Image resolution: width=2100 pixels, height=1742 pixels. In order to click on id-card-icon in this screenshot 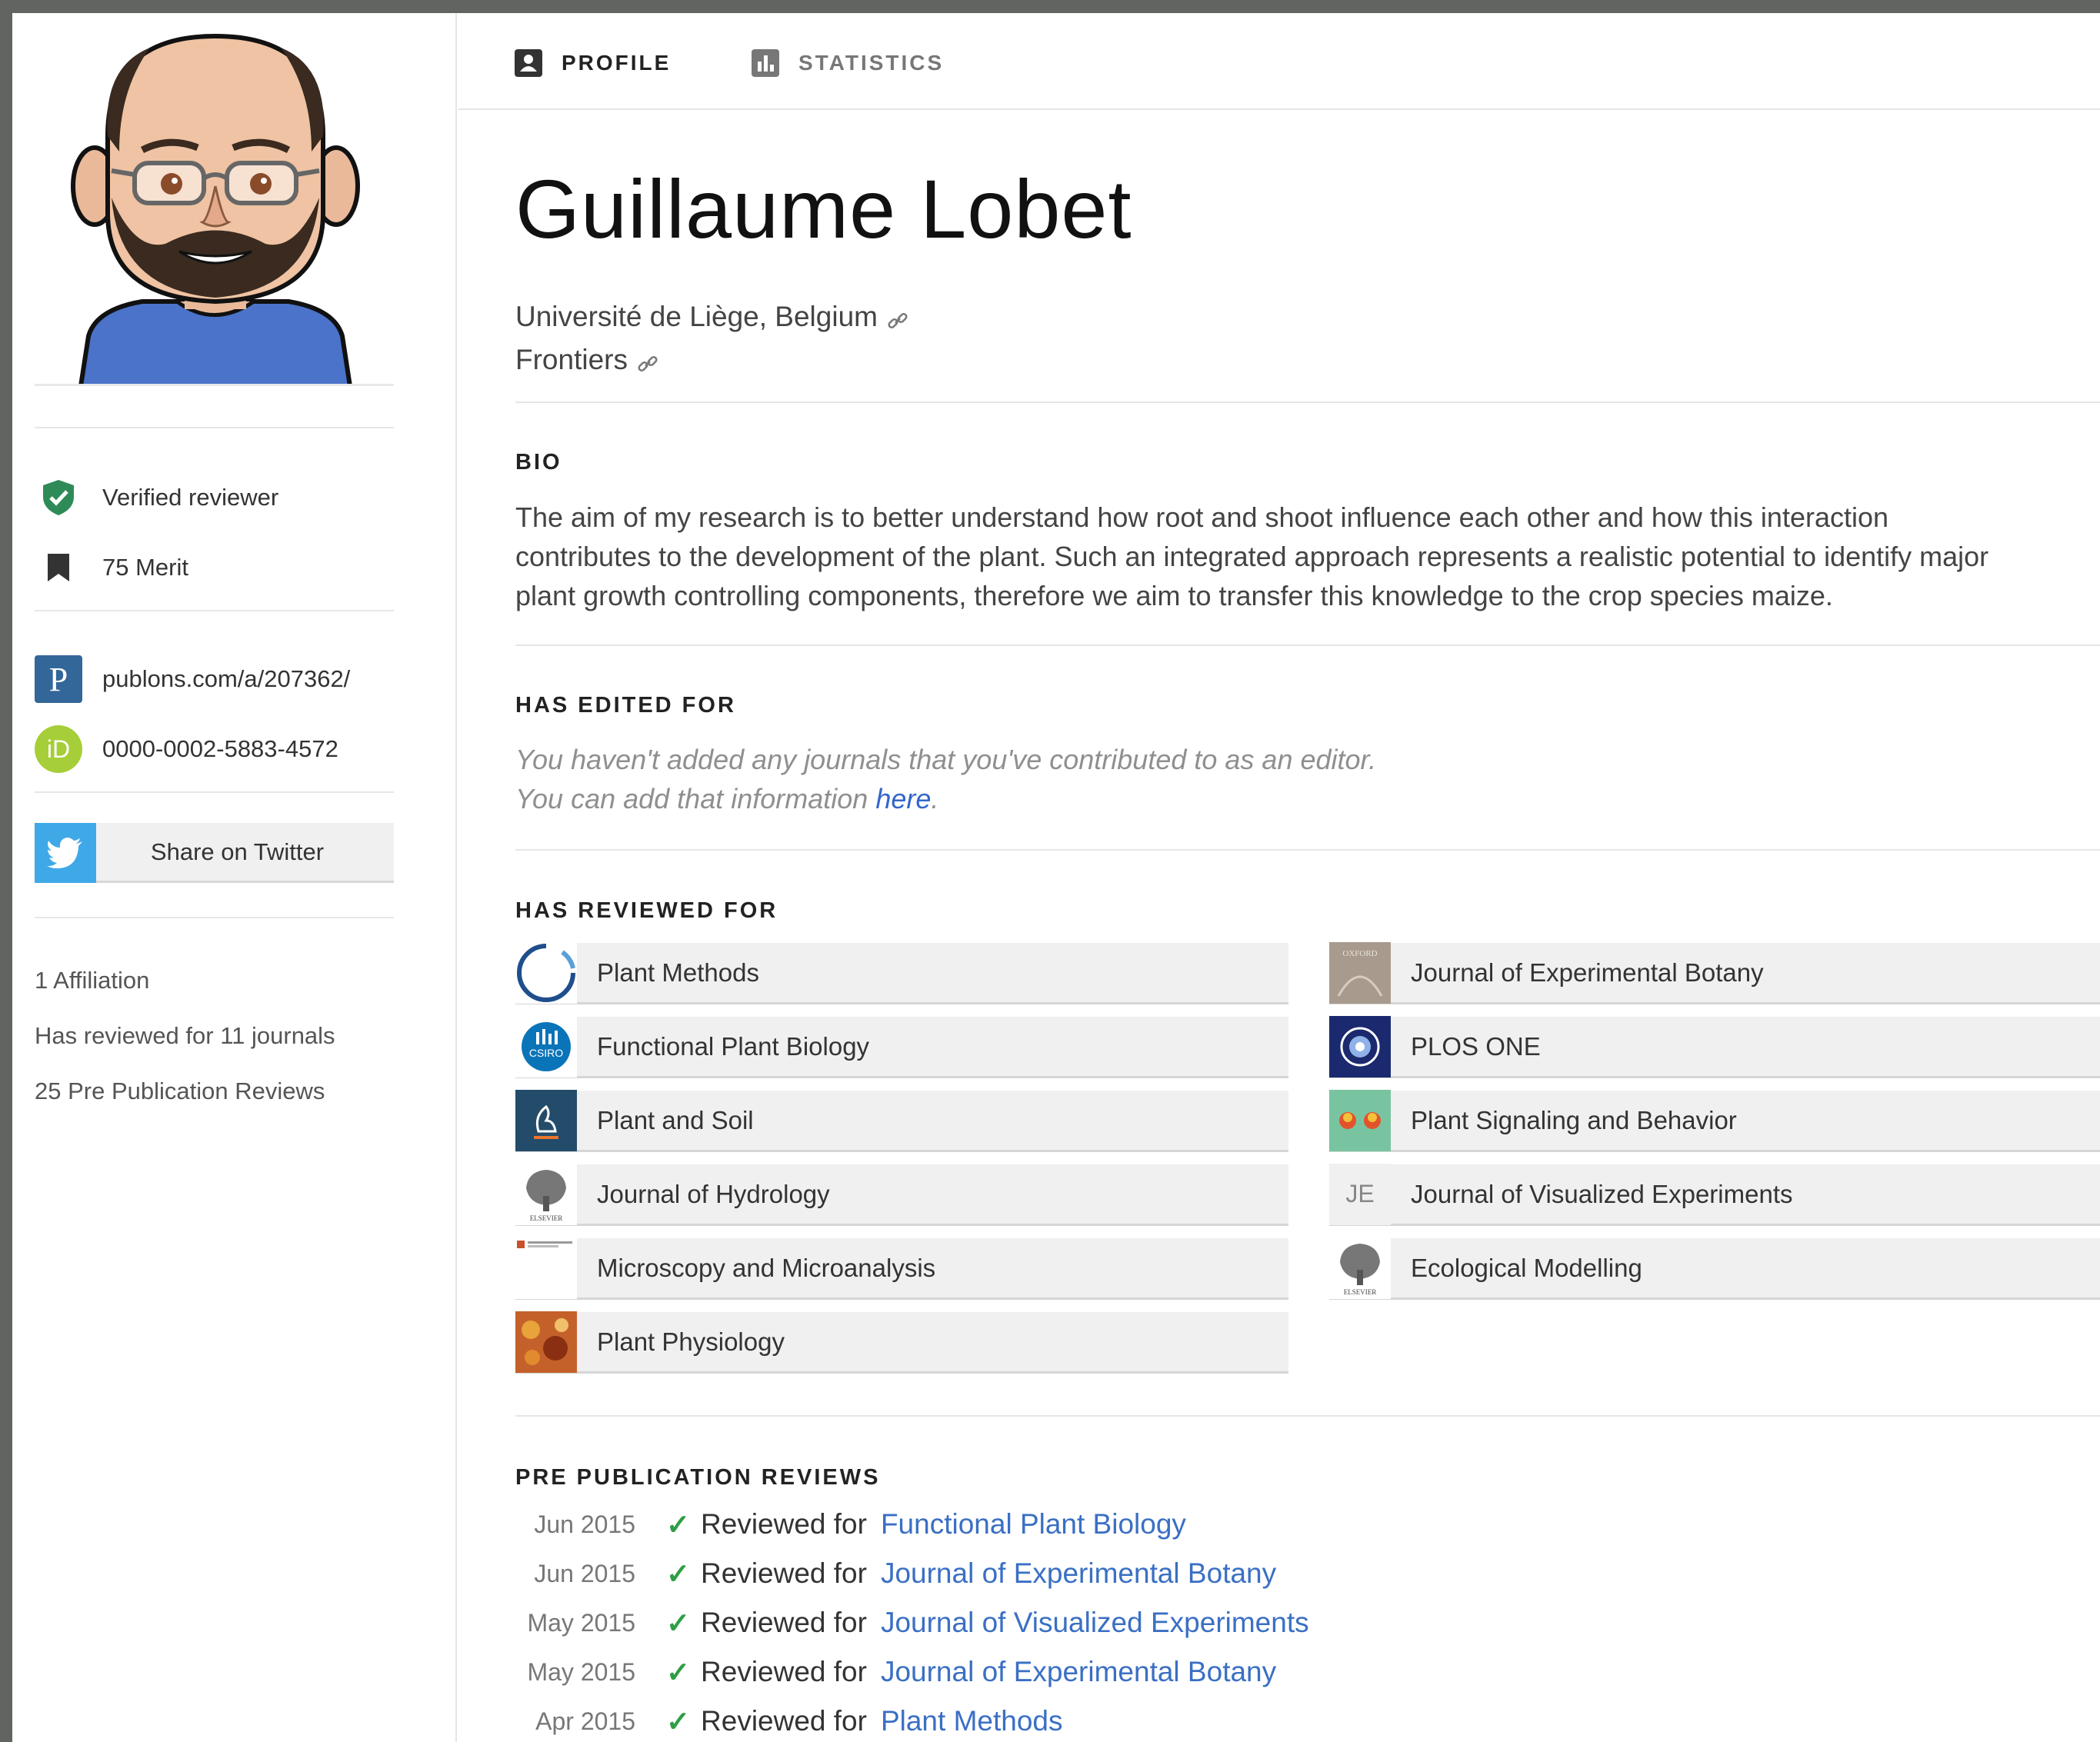, I will do `click(529, 63)`.